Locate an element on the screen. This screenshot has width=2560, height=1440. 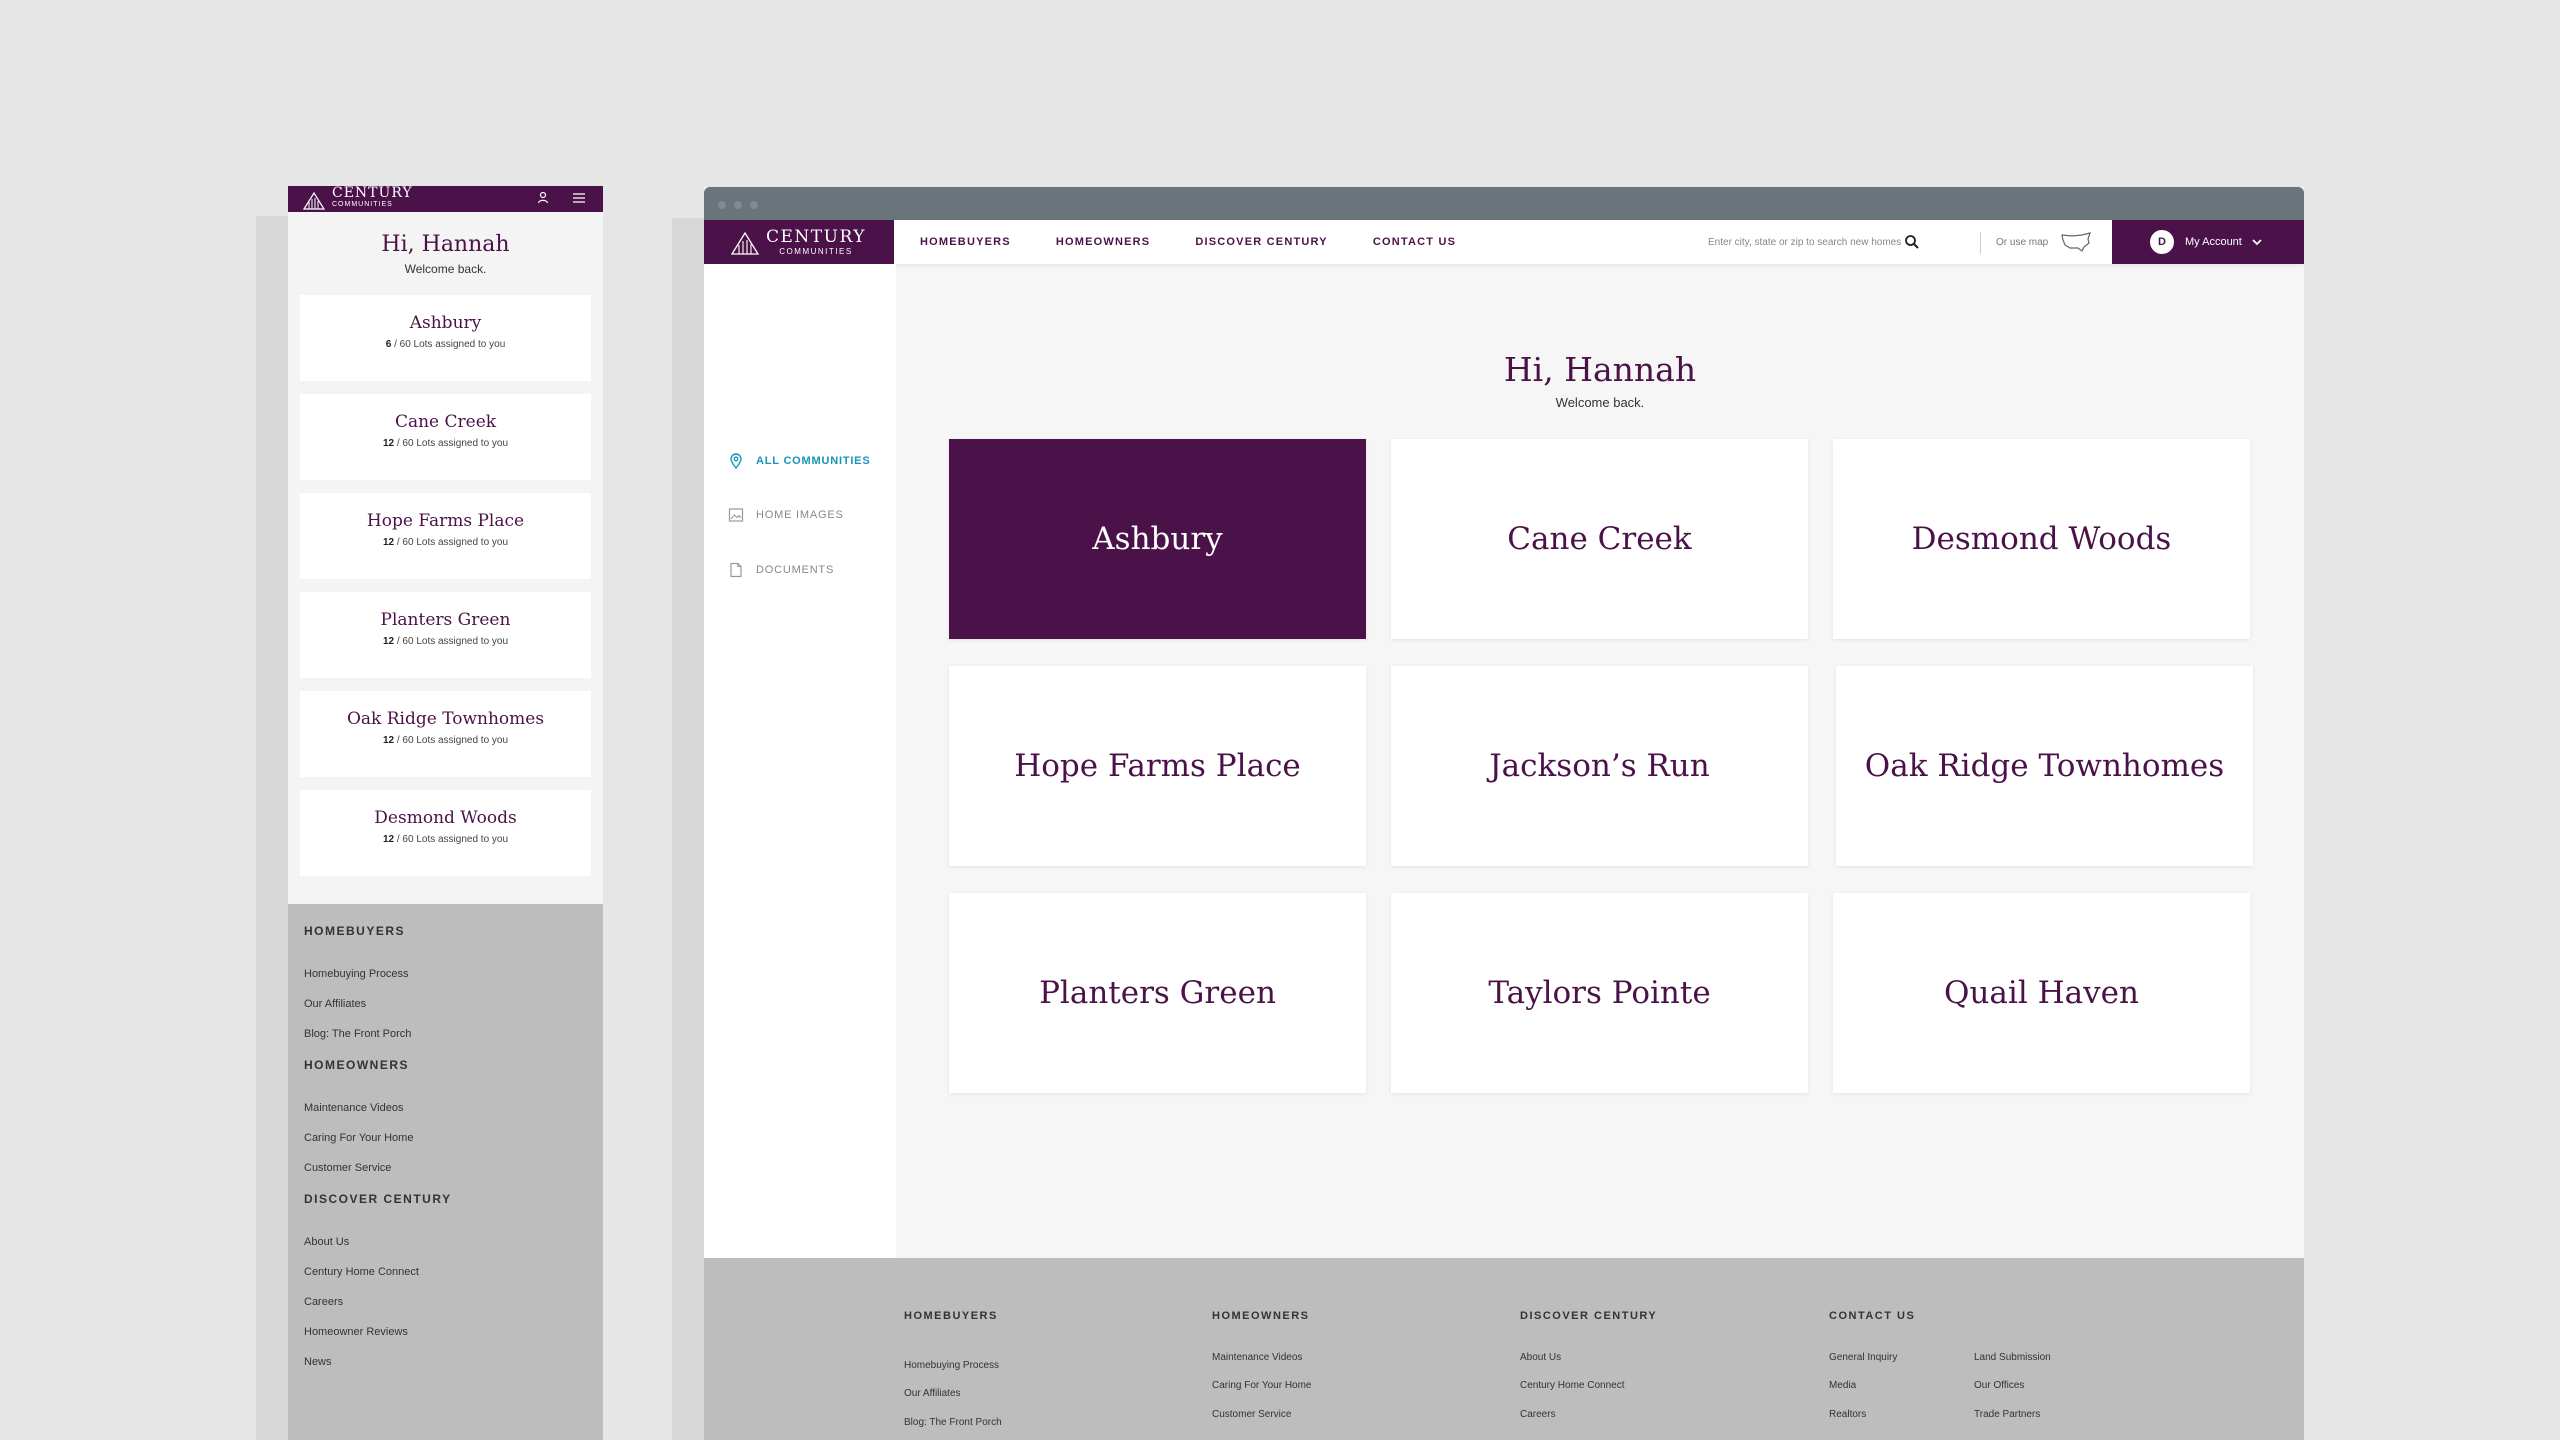
logo-subtext: COMMUNITIES is located at coordinates (362, 204).